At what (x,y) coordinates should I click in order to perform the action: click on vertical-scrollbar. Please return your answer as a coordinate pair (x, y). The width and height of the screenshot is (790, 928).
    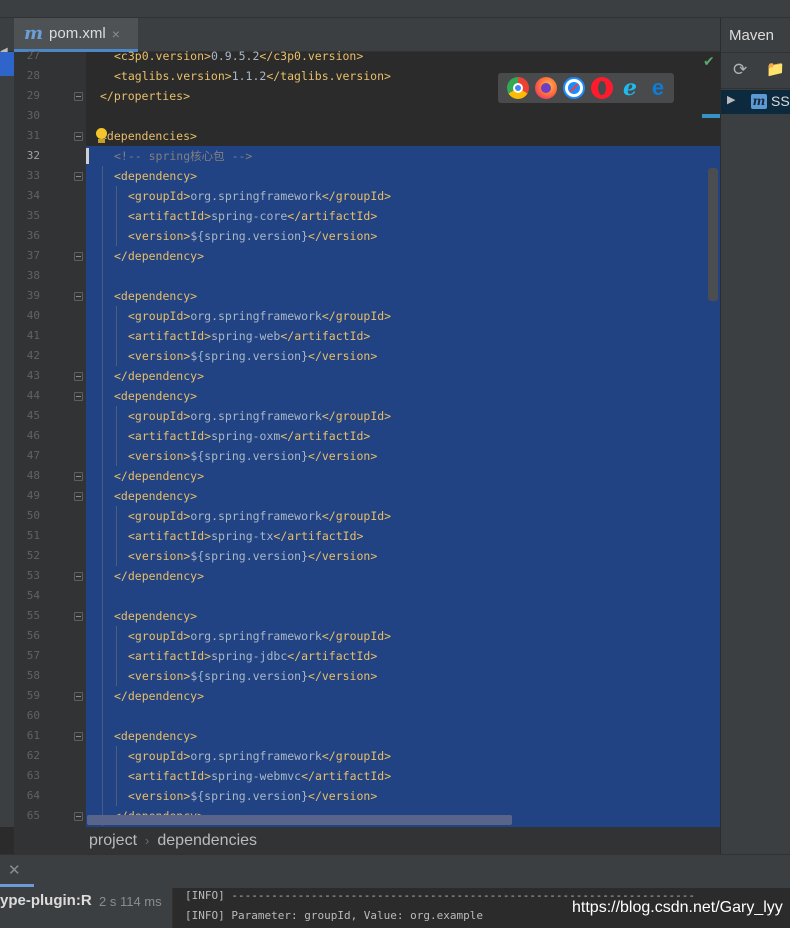
    Looking at the image, I should click on (713, 234).